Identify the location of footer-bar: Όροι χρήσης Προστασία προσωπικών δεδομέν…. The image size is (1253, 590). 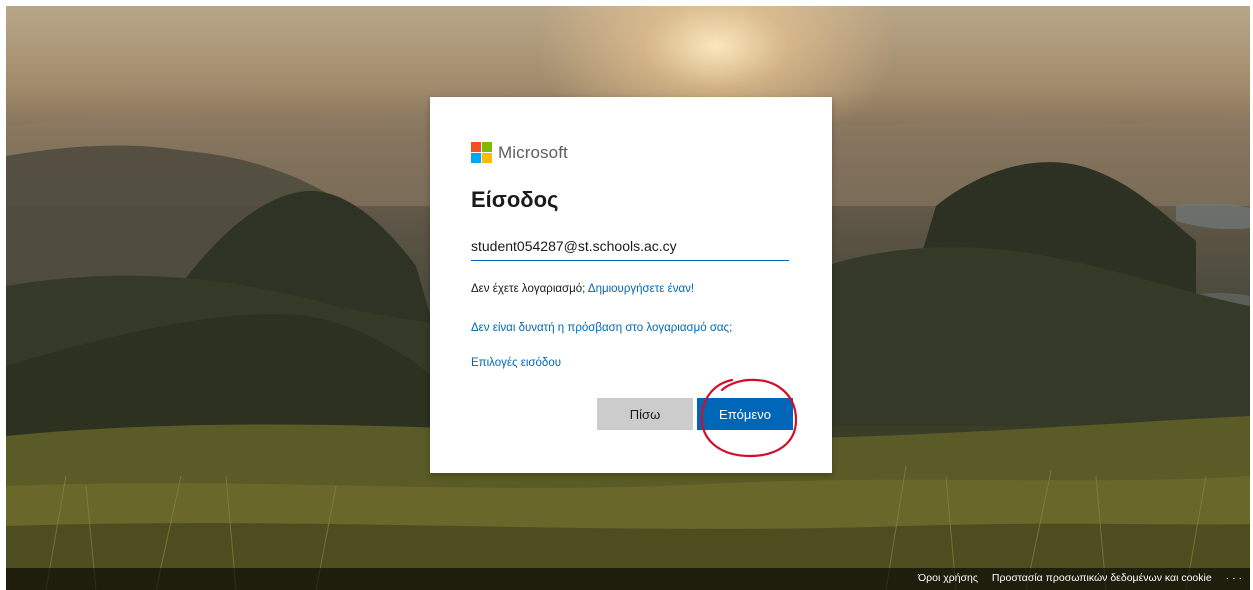
(628, 579).